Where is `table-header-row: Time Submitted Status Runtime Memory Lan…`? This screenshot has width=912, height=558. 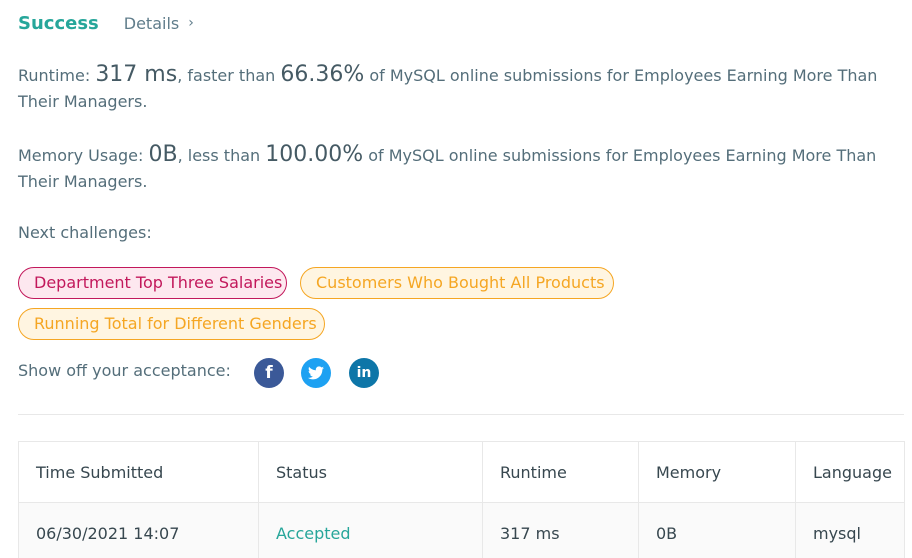
table-header-row: Time Submitted Status Runtime Memory Lan… is located at coordinates (461, 472).